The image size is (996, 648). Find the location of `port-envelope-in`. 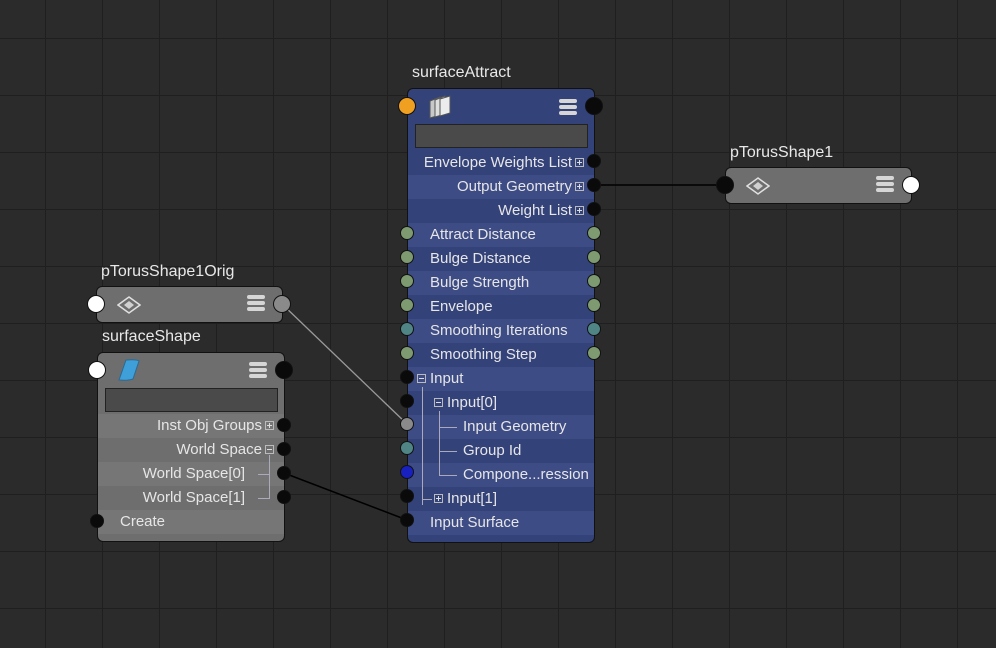

port-envelope-in is located at coordinates (407, 305).